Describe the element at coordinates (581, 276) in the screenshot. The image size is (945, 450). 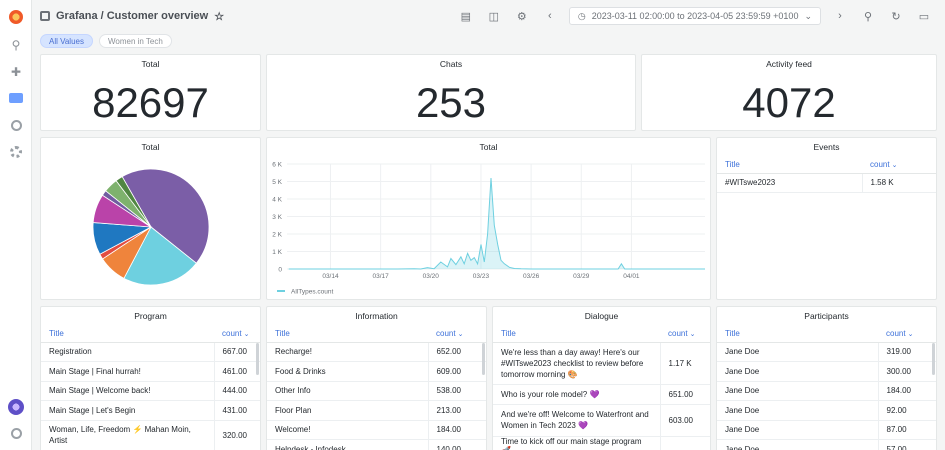
I see `x-tick-label: 03/29` at that location.